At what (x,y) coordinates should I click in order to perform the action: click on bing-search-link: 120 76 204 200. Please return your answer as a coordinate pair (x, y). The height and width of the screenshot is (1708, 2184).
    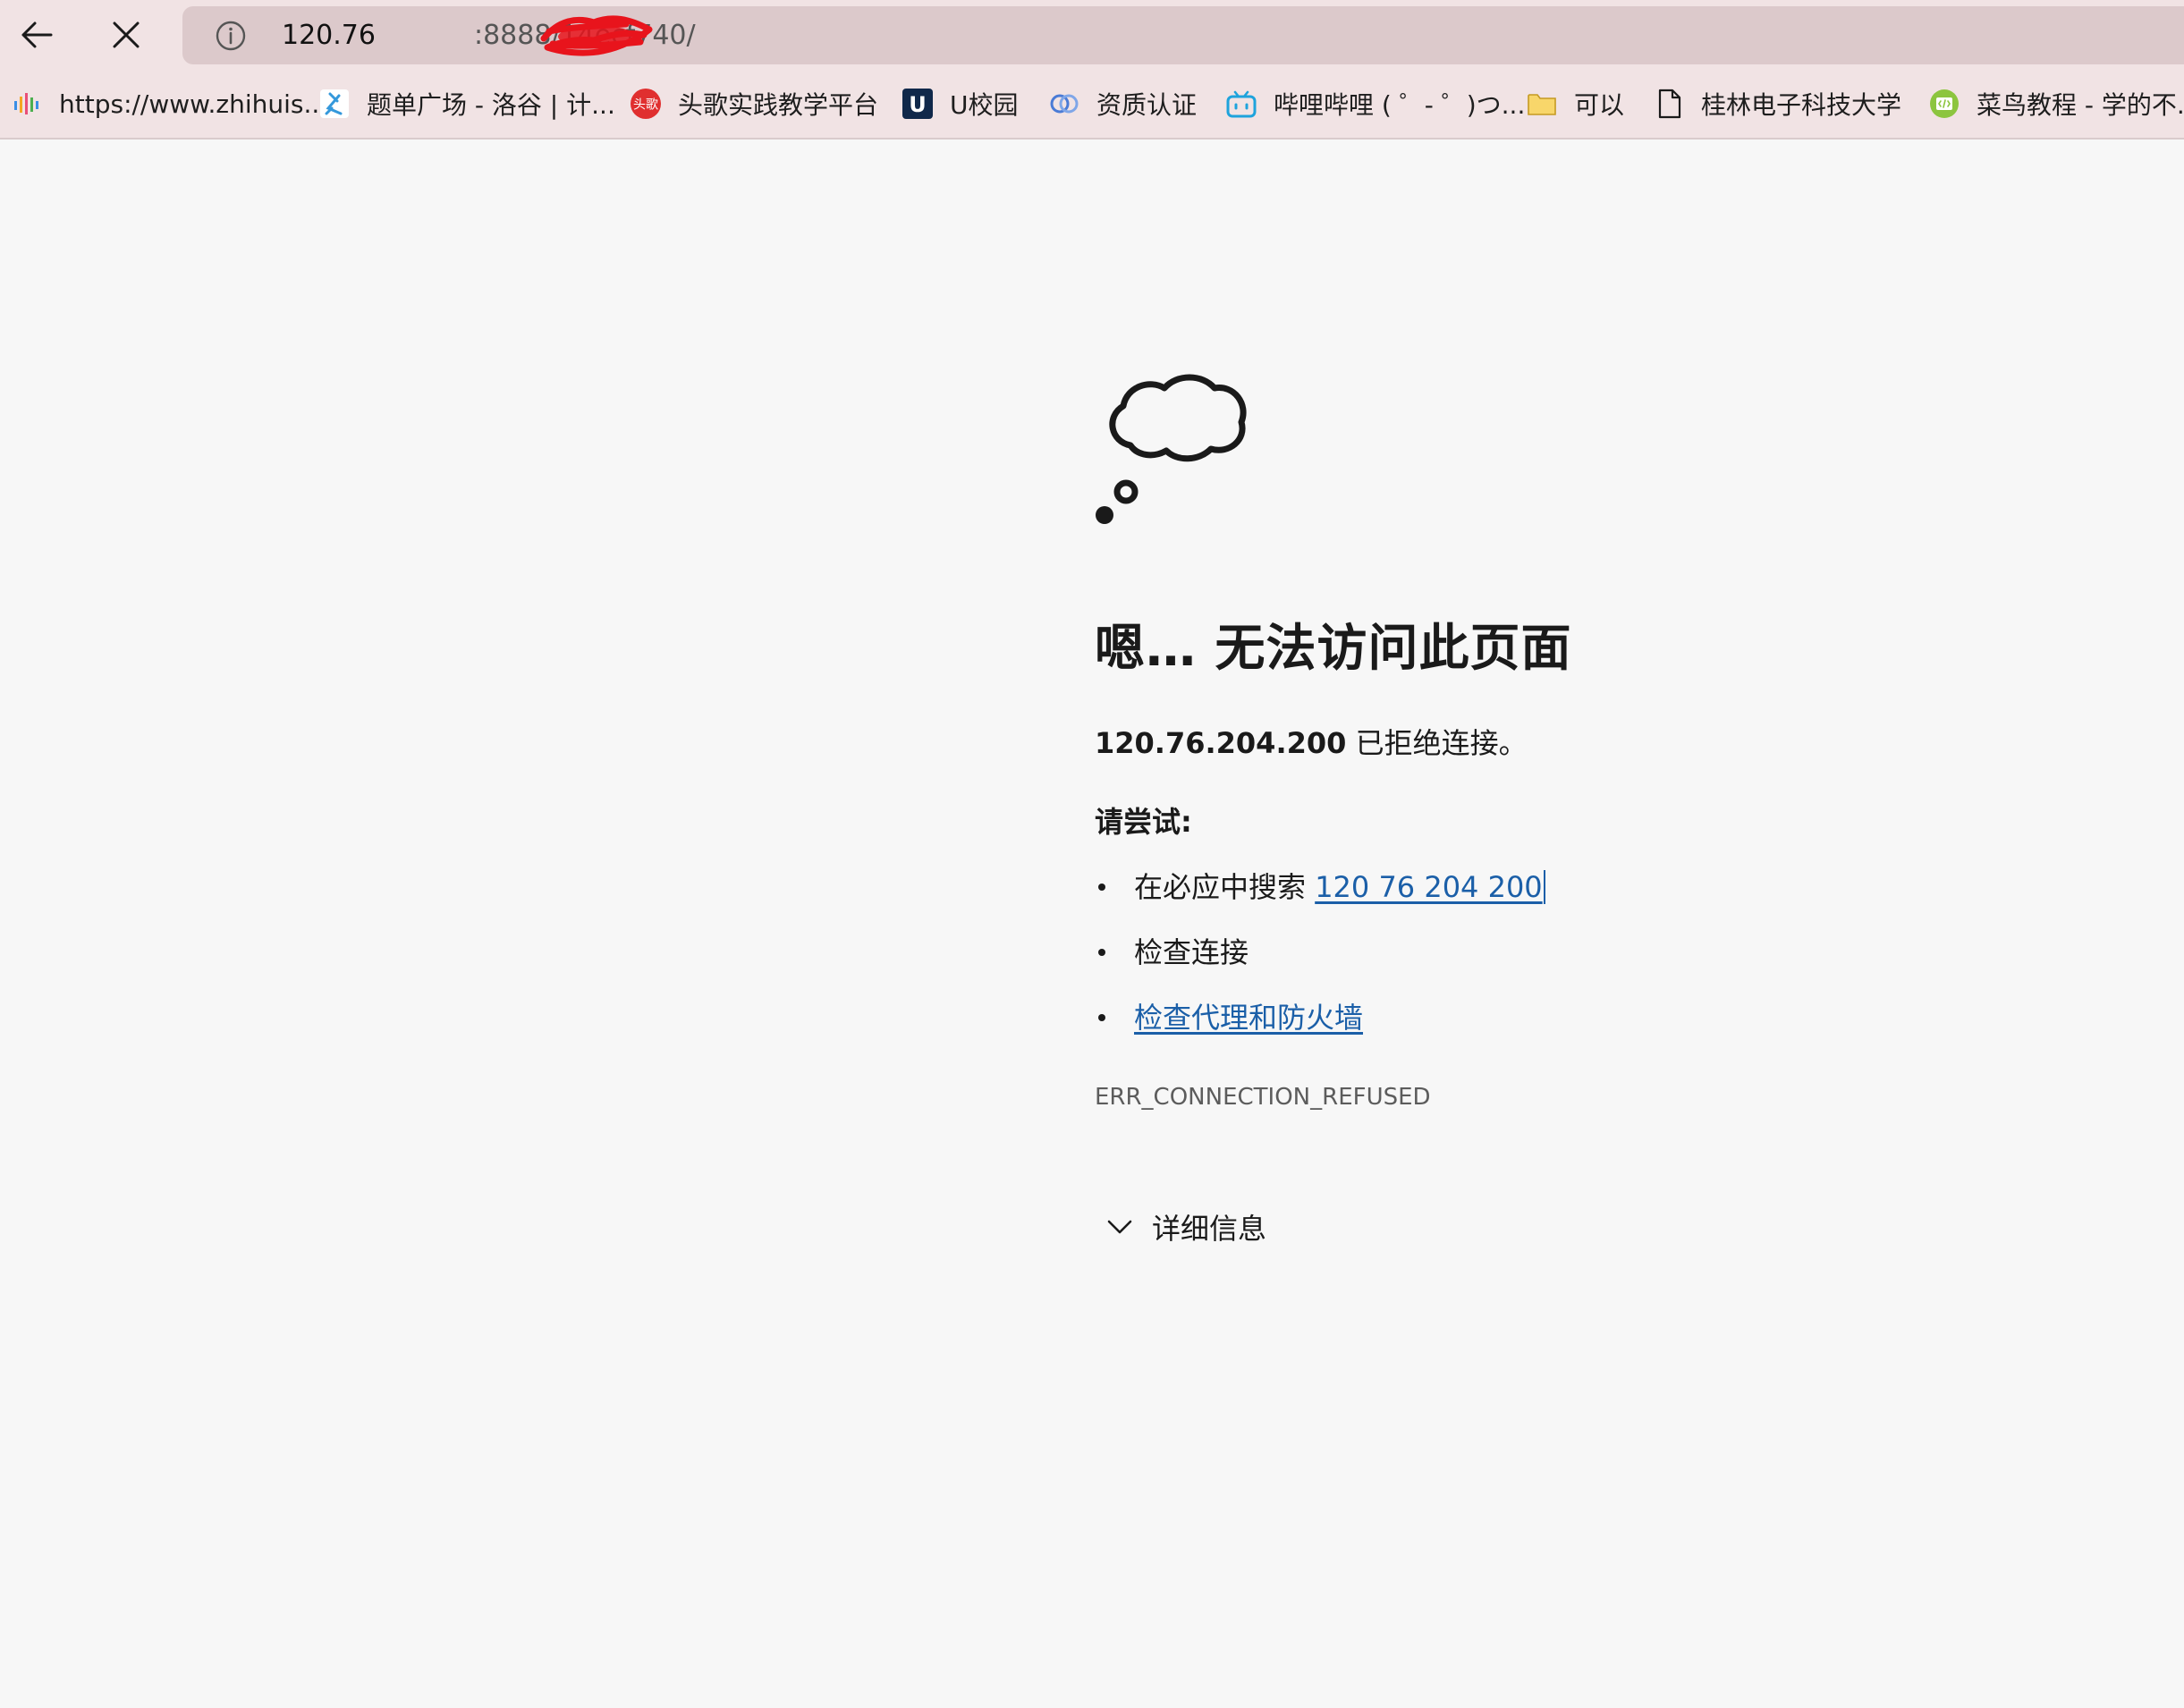
    Looking at the image, I should click on (1430, 887).